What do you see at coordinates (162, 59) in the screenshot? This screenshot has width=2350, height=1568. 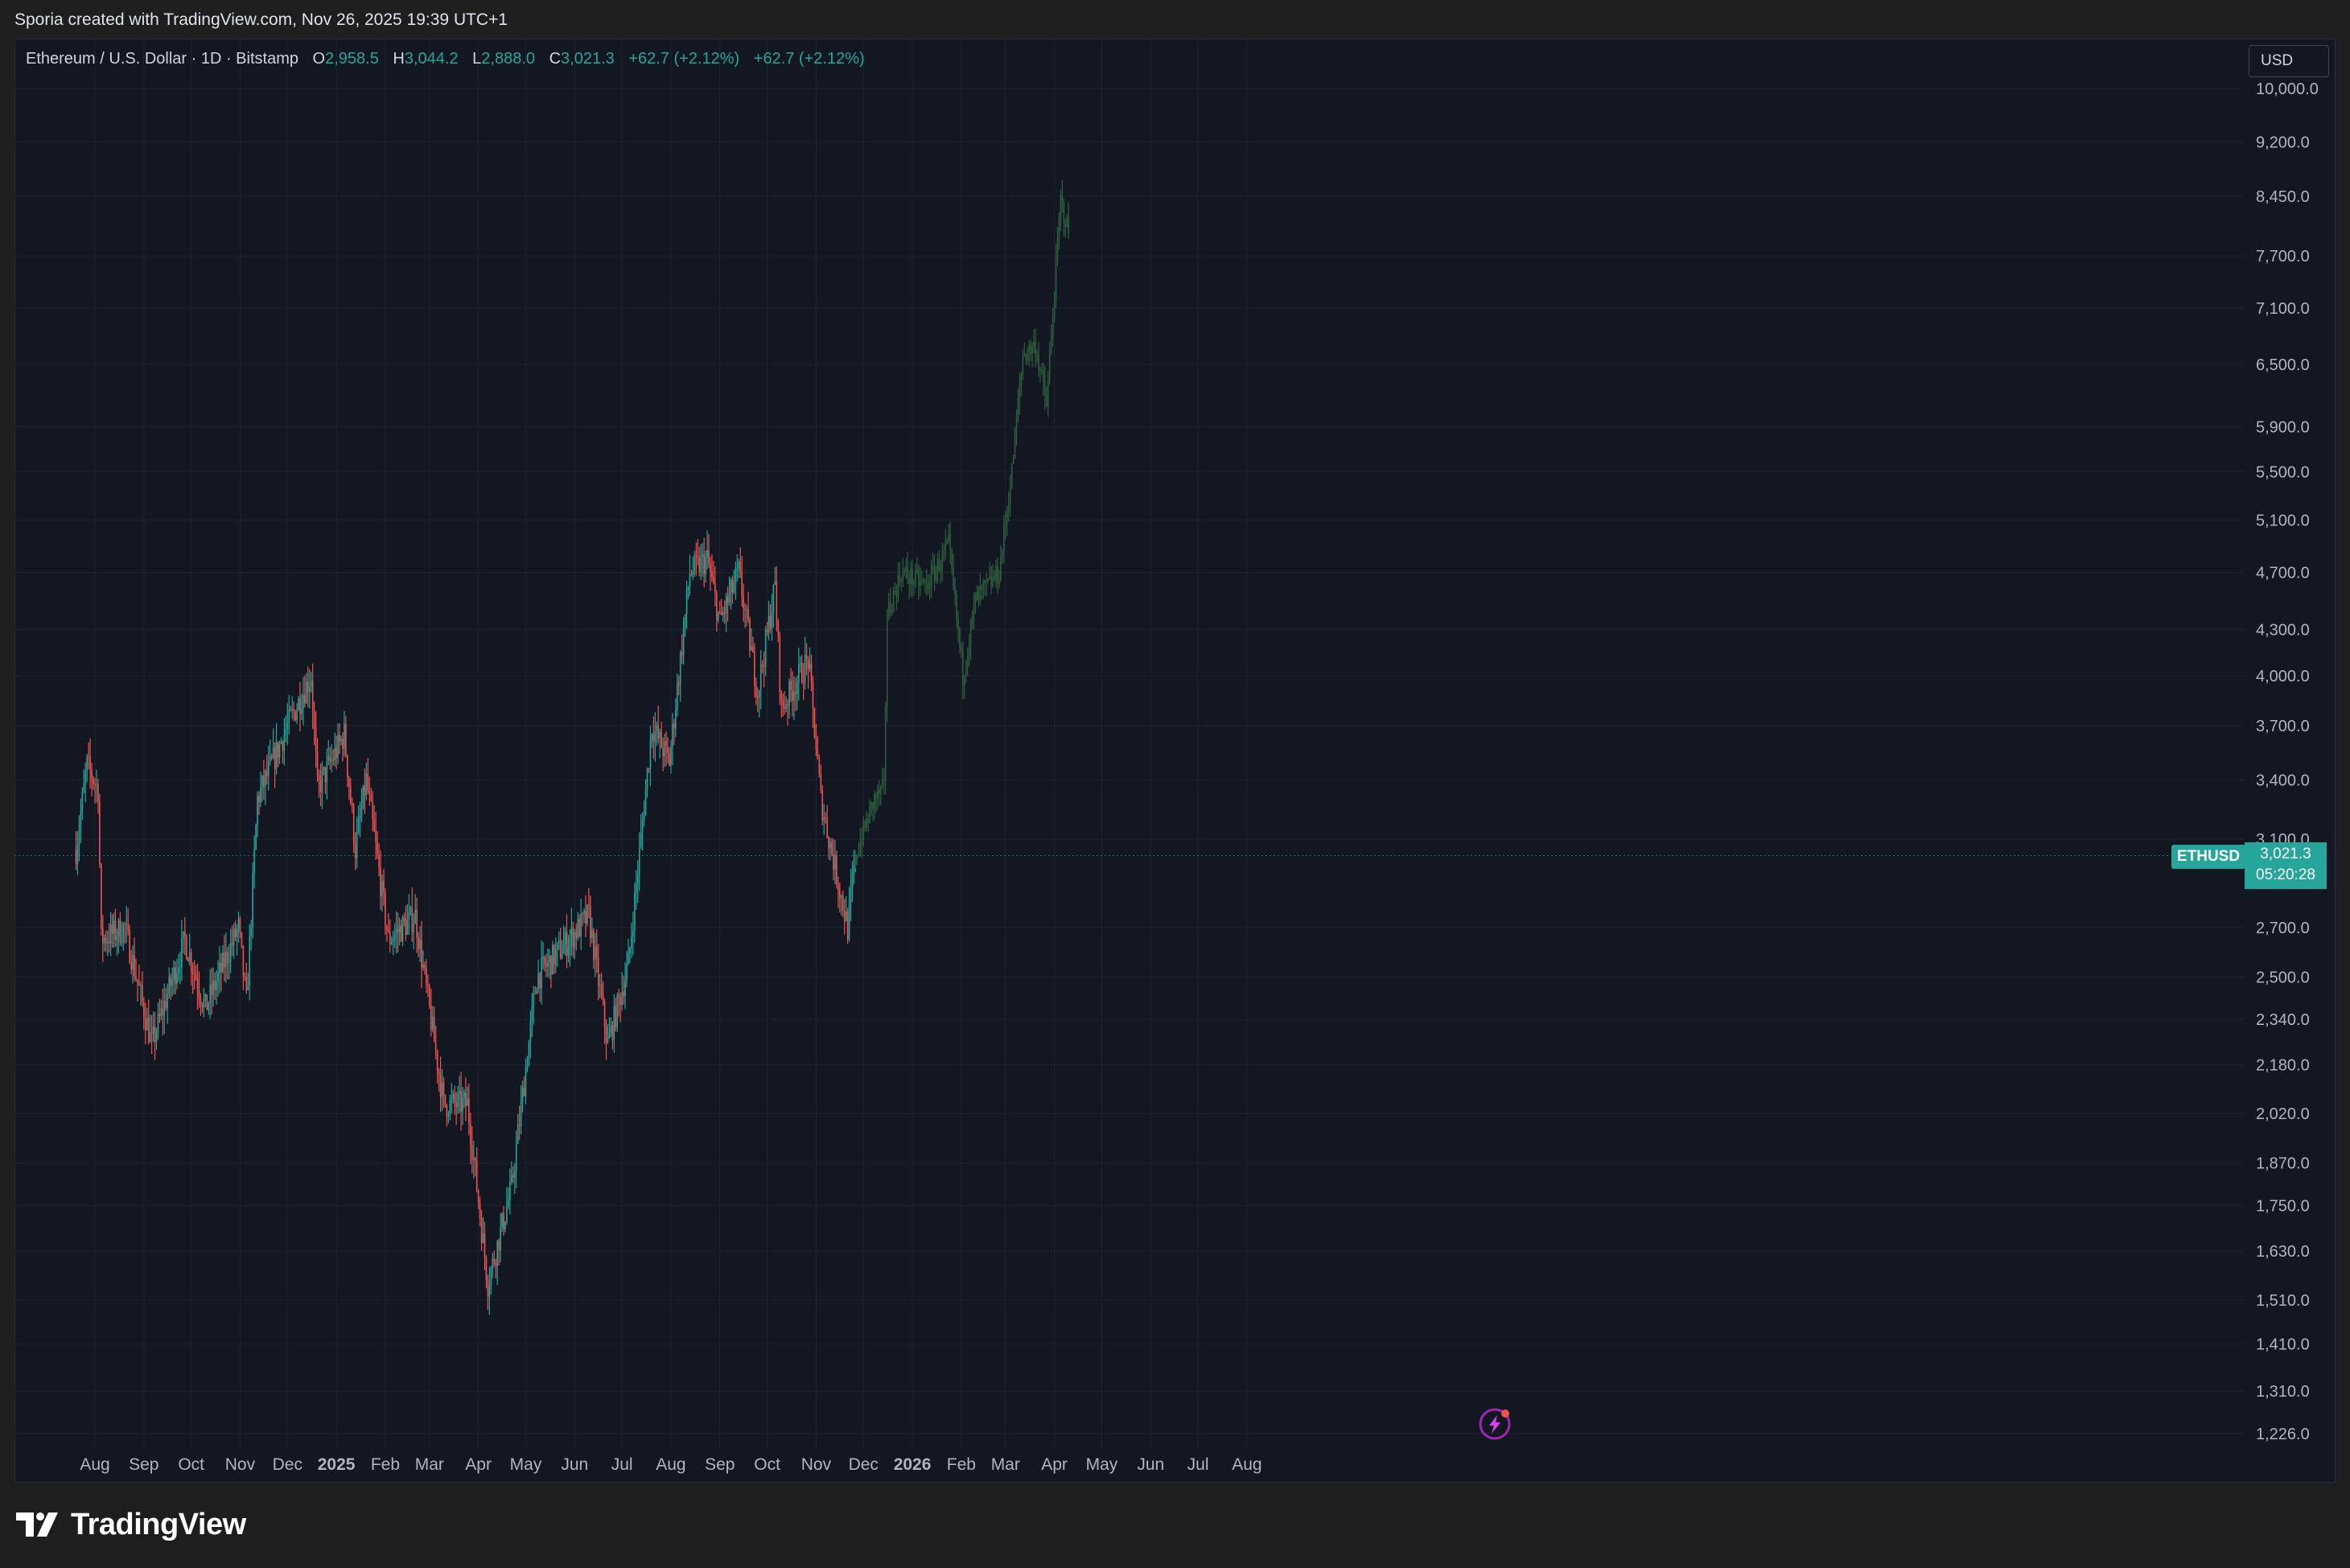 I see `symbol-description: Ethereum / U.S. Dollar · 1D · Bitstamp` at bounding box center [162, 59].